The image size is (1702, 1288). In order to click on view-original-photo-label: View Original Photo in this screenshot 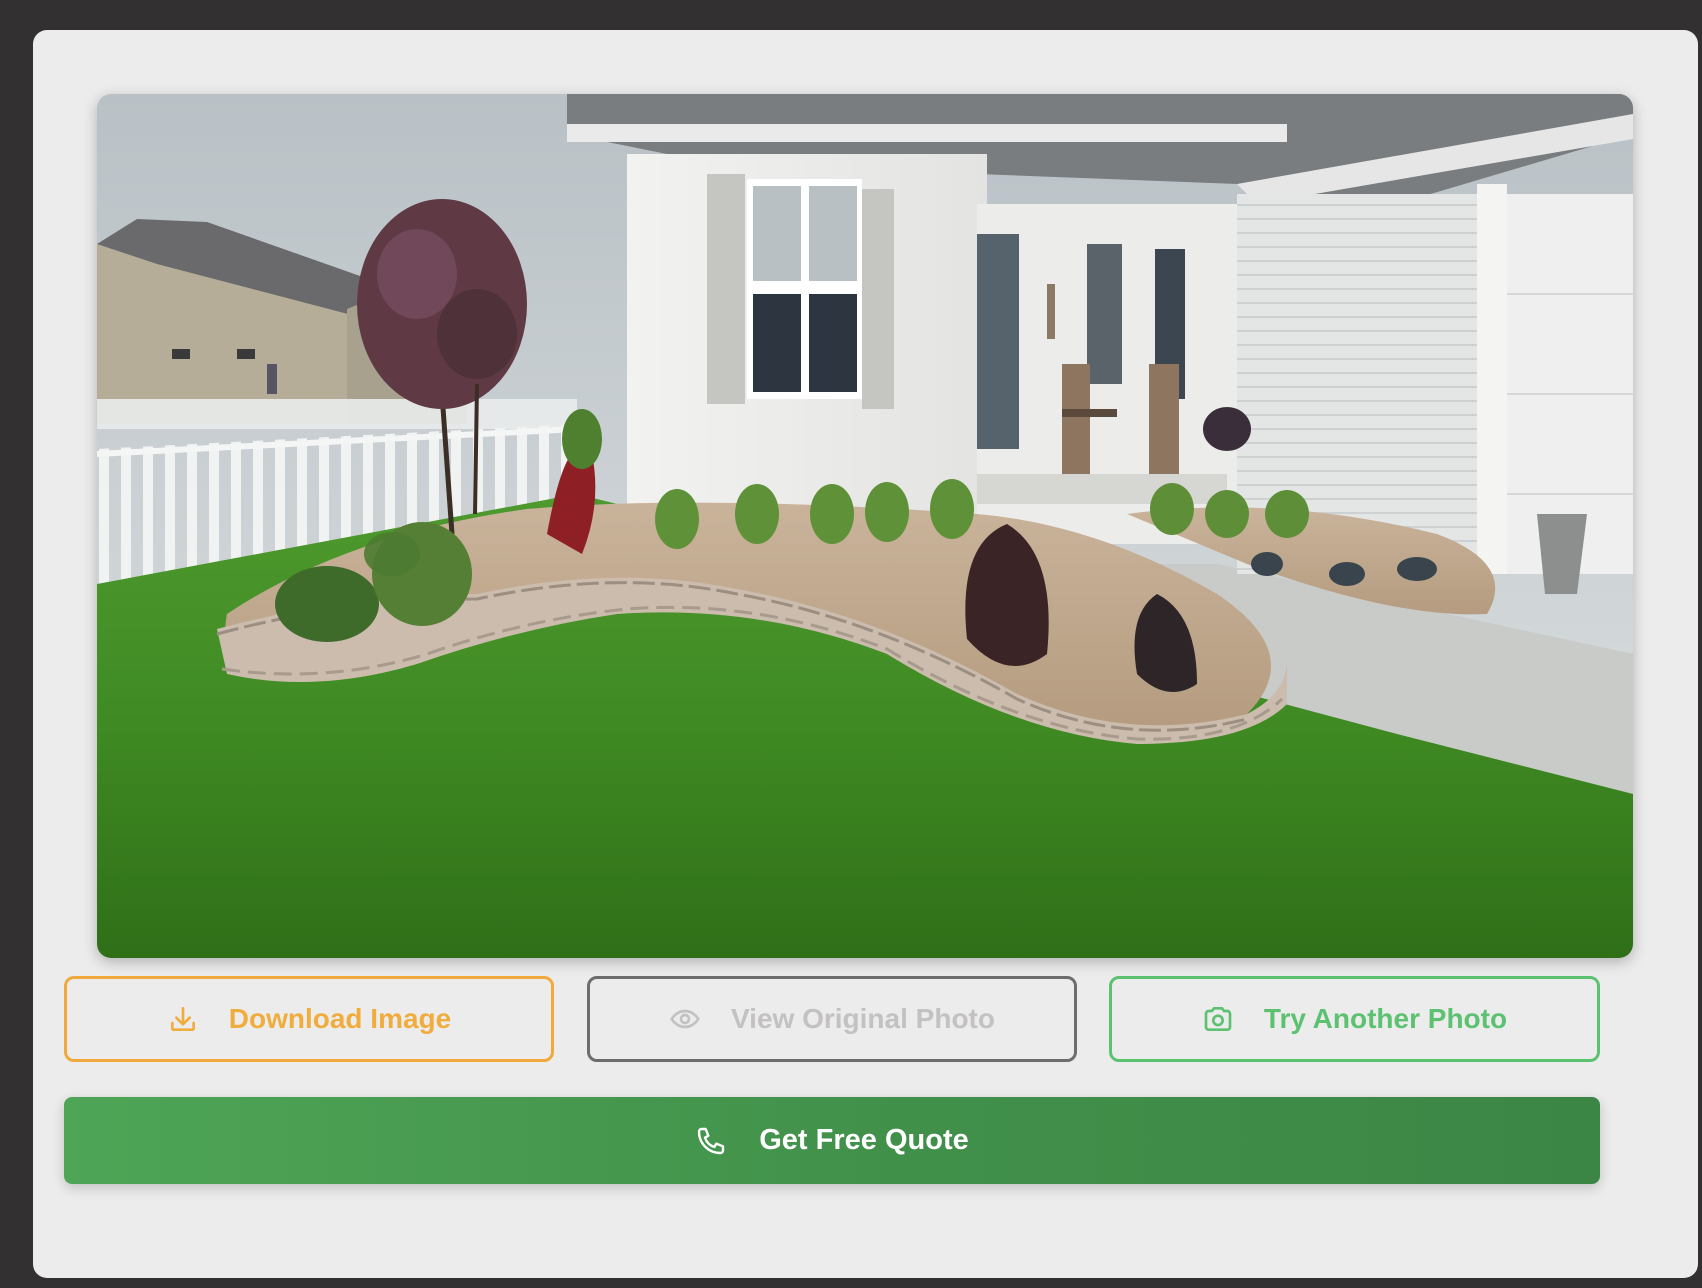, I will do `click(863, 1018)`.